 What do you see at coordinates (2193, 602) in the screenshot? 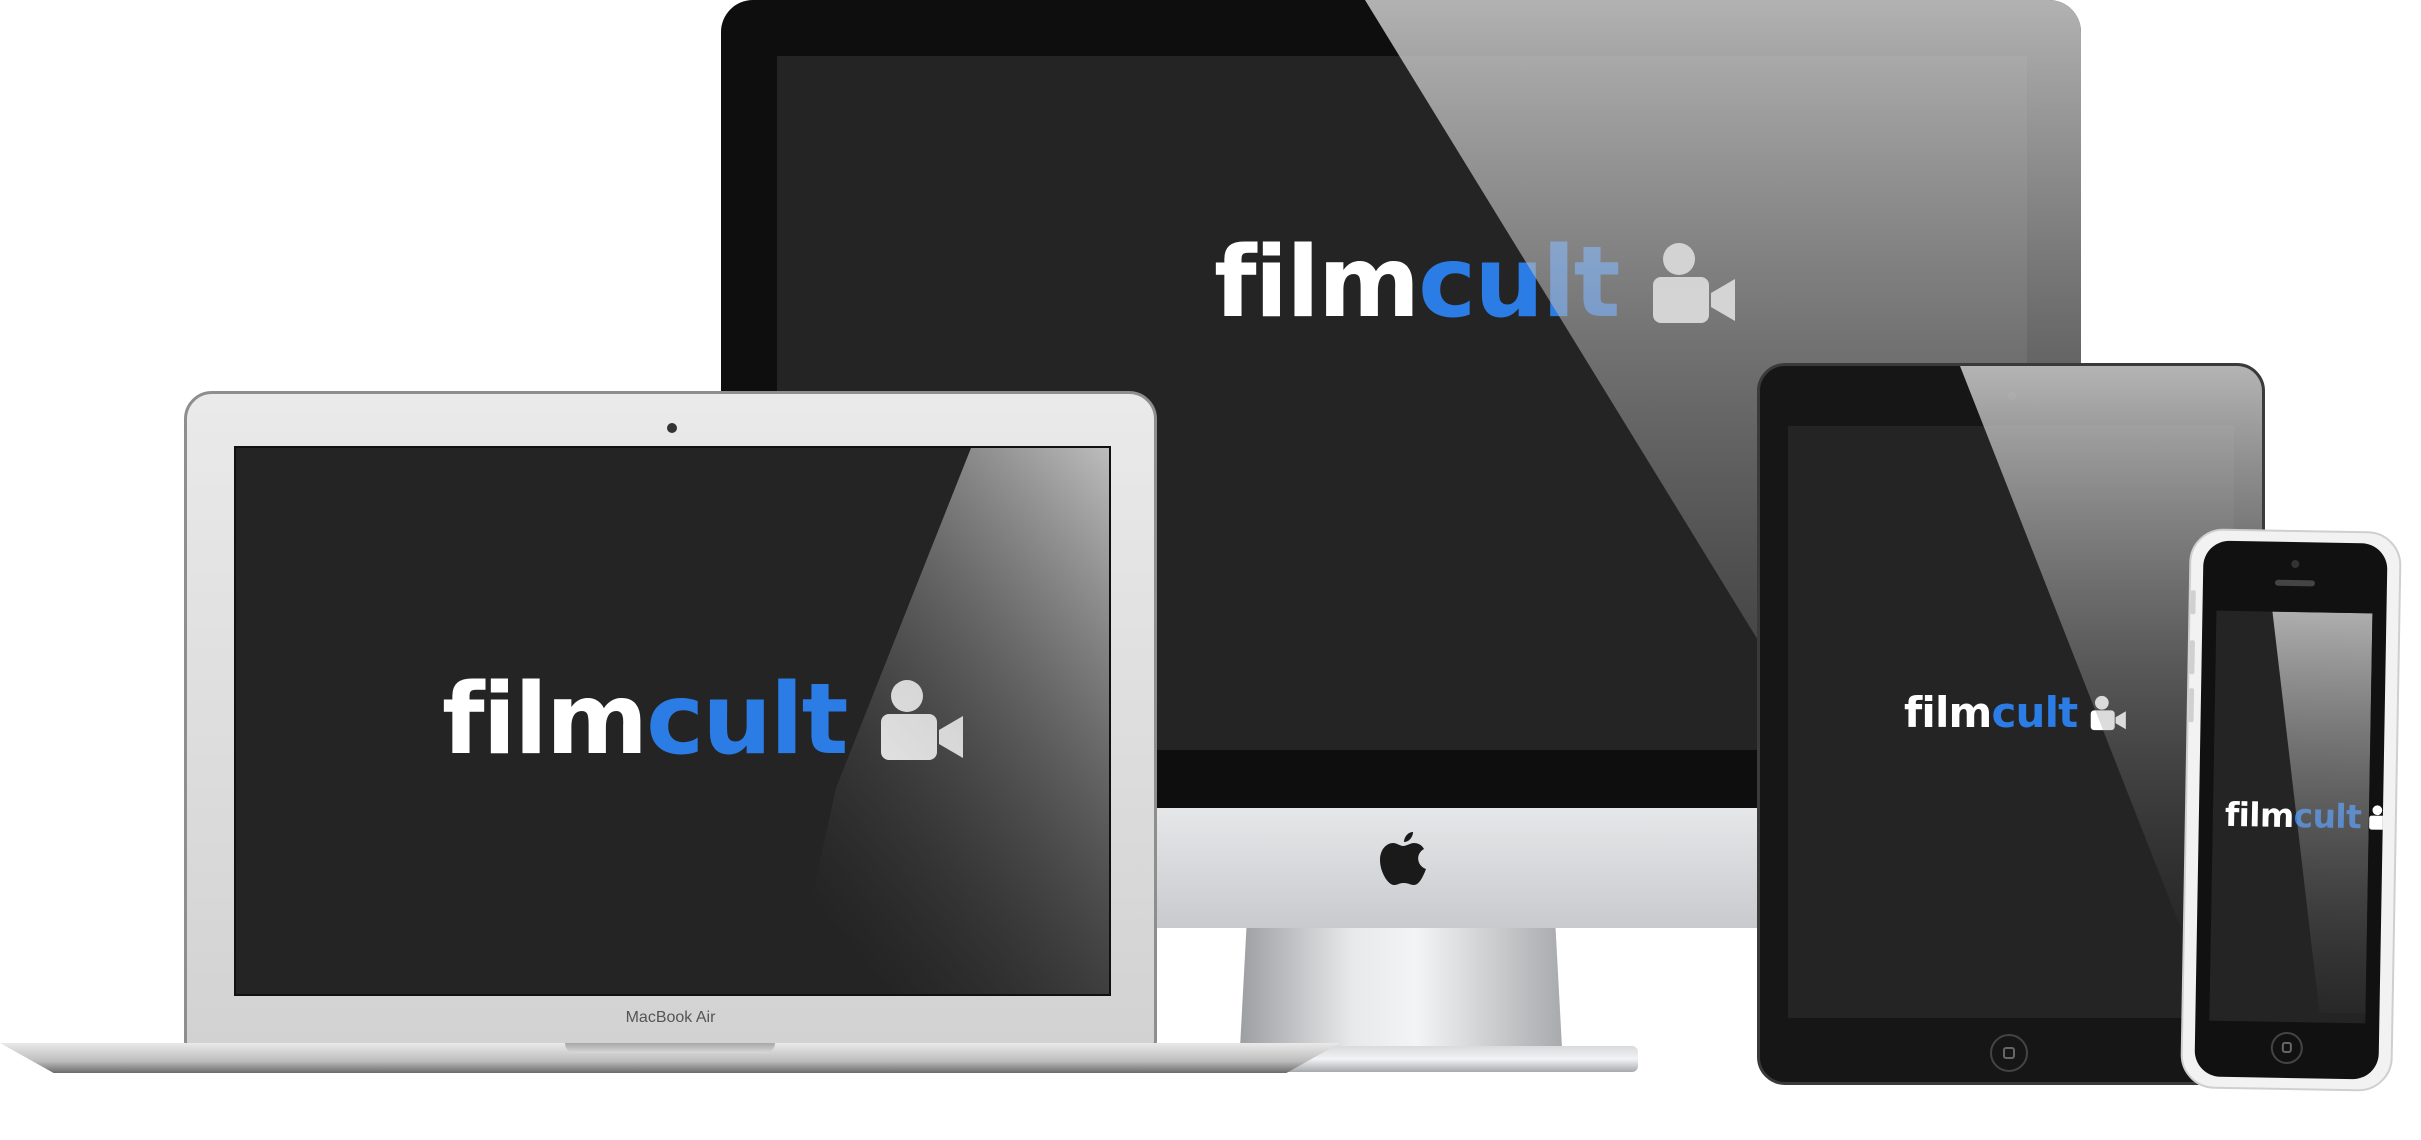
I see `iphone-mute-switch` at bounding box center [2193, 602].